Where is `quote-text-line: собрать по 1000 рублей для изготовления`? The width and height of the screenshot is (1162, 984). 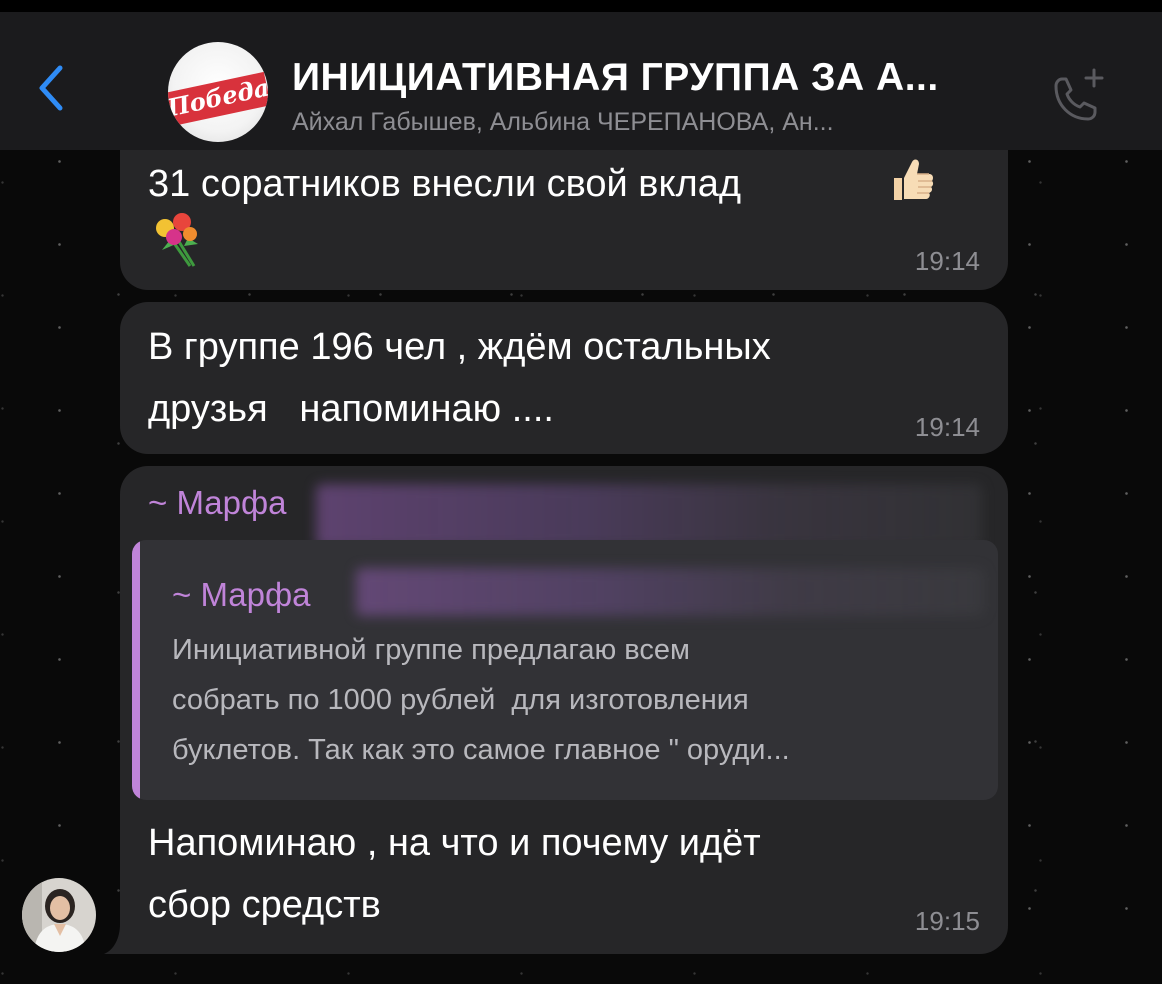 quote-text-line: собрать по 1000 рублей для изготовления is located at coordinates (460, 700).